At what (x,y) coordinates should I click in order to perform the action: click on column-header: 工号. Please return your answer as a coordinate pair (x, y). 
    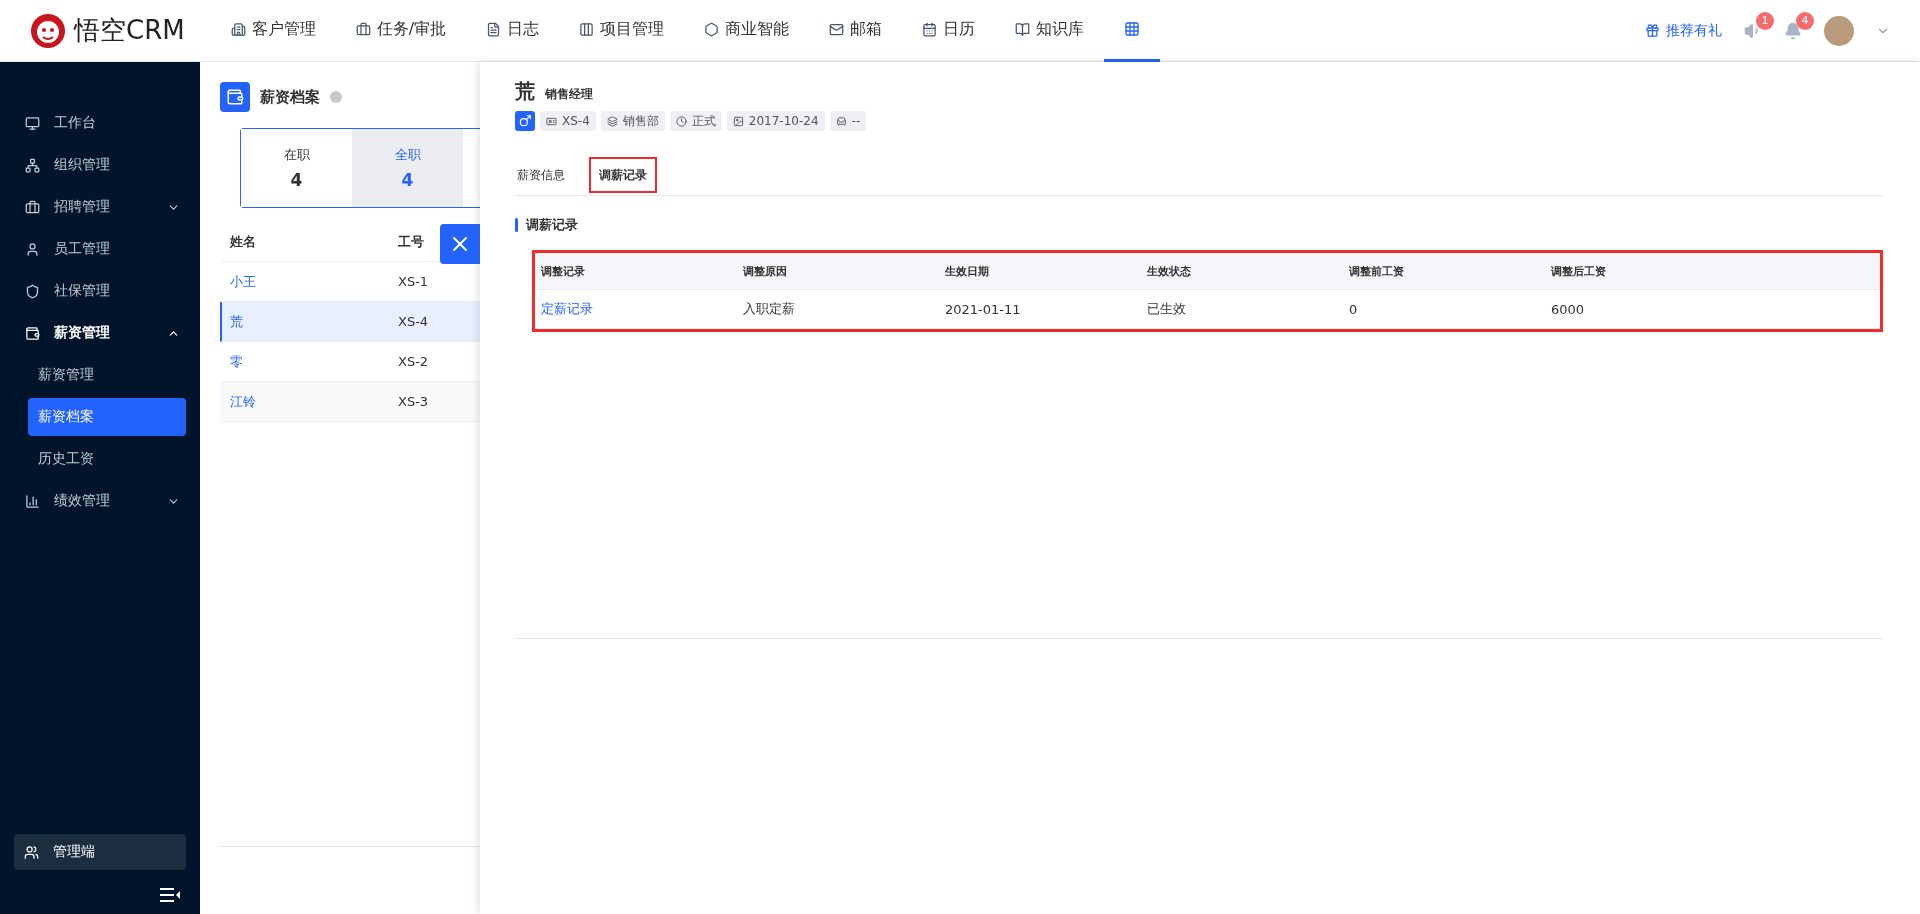
    Looking at the image, I should click on (410, 241).